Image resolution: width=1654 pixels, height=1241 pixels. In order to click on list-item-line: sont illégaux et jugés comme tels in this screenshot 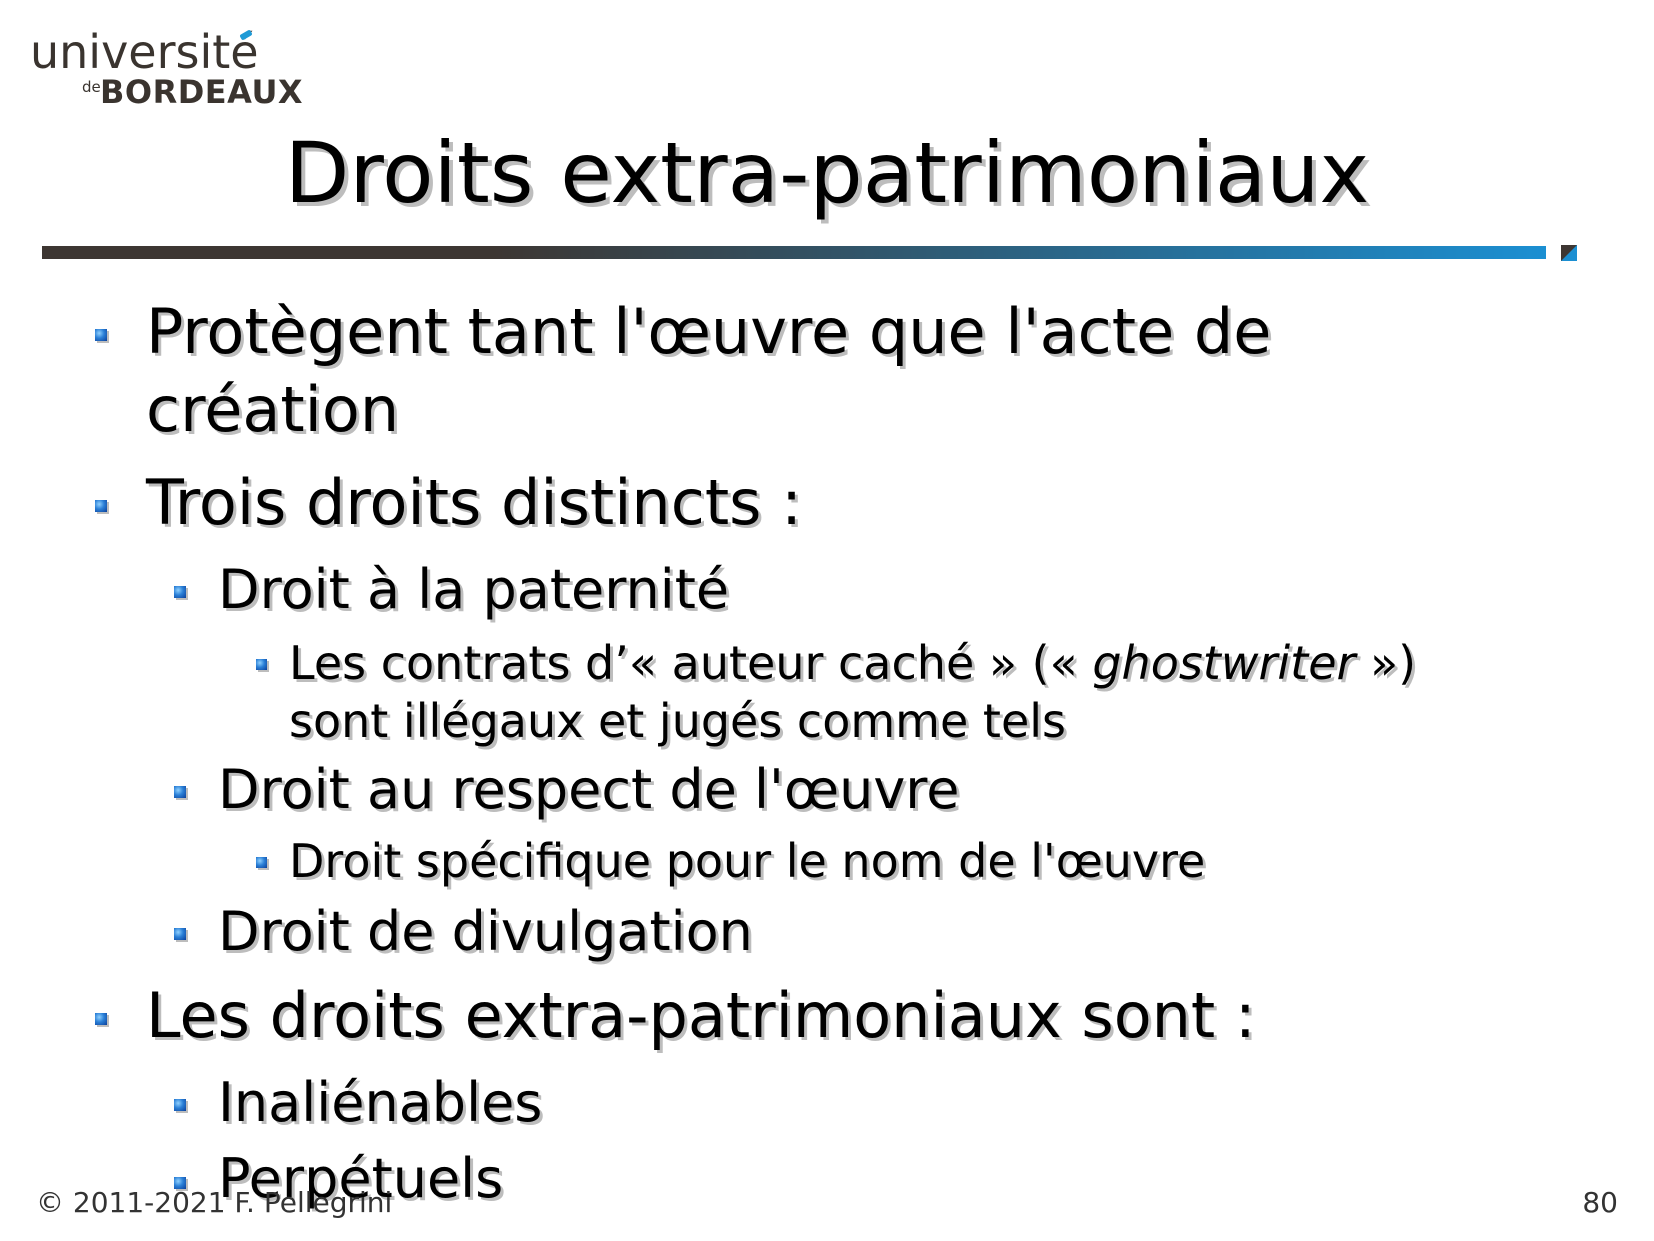, I will do `click(677, 721)`.